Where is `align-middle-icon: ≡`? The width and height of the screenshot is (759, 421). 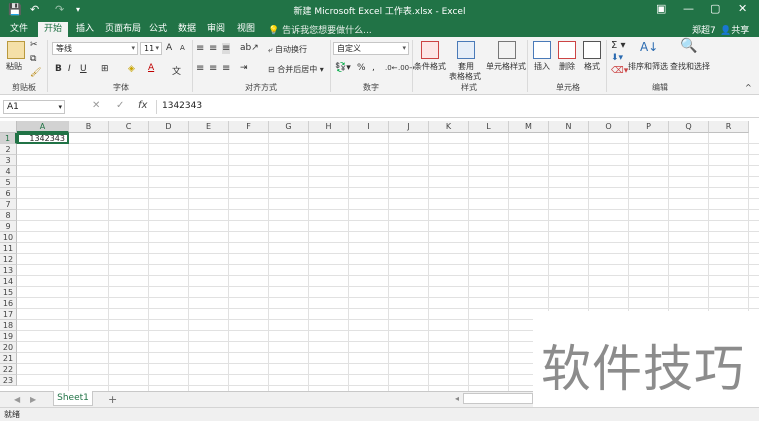
align-middle-icon: ≡ is located at coordinates (213, 48).